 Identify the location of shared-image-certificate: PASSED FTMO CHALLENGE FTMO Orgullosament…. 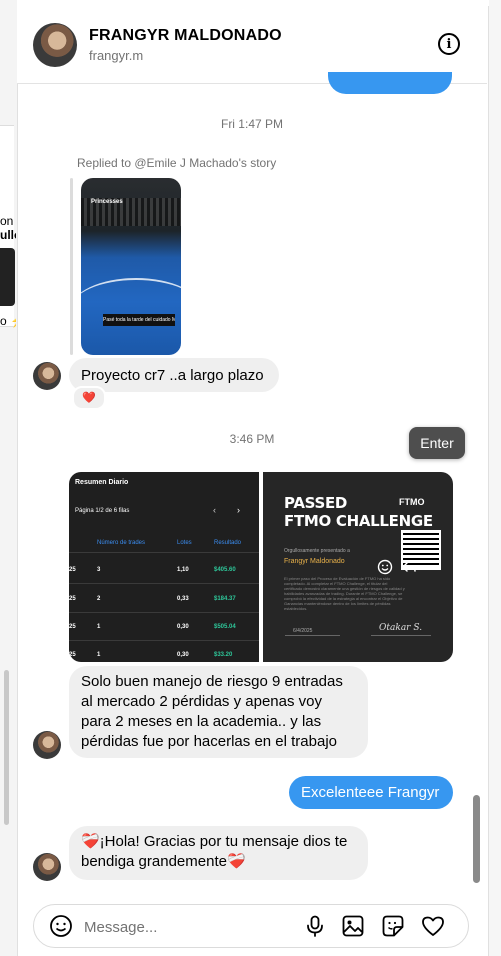
(358, 567).